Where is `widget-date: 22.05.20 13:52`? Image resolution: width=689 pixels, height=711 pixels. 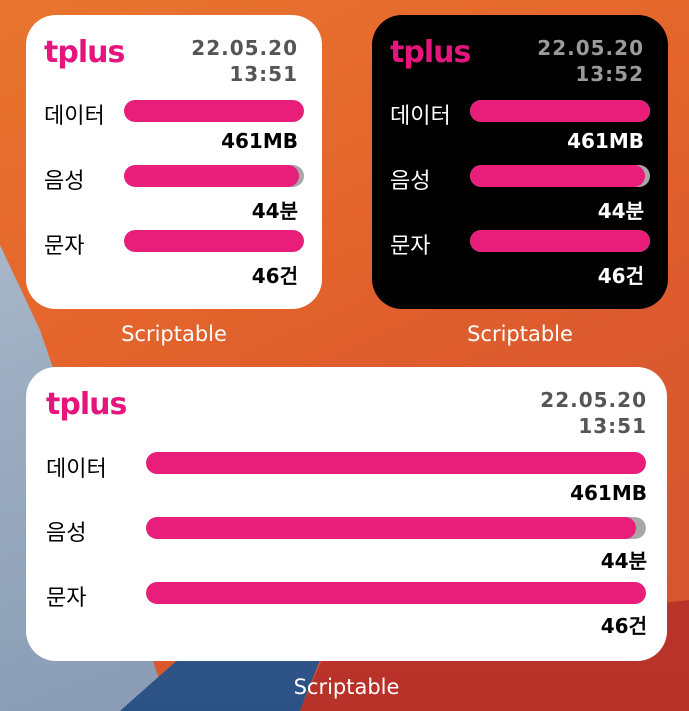
widget-date: 22.05.20 13:52 is located at coordinates (590, 61).